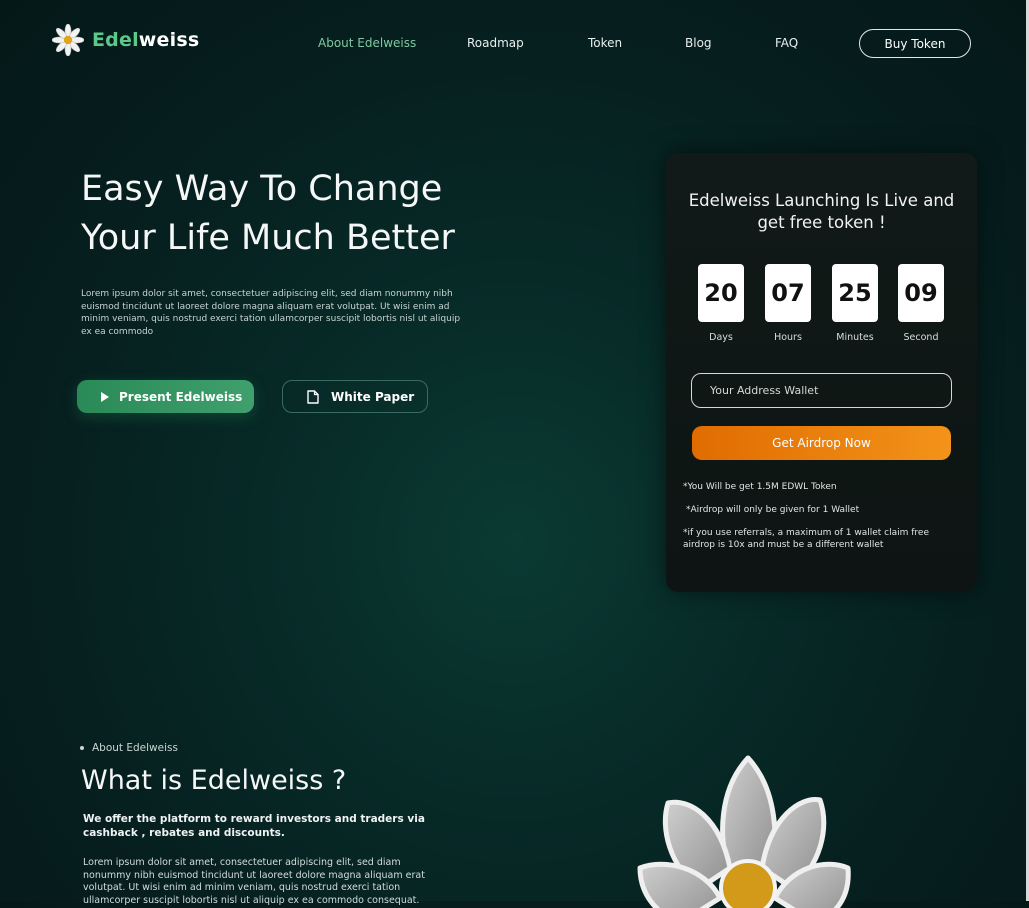 The width and height of the screenshot is (1029, 908). Describe the element at coordinates (495, 43) in the screenshot. I see `nav-link-roadmap: Roadmap` at that location.